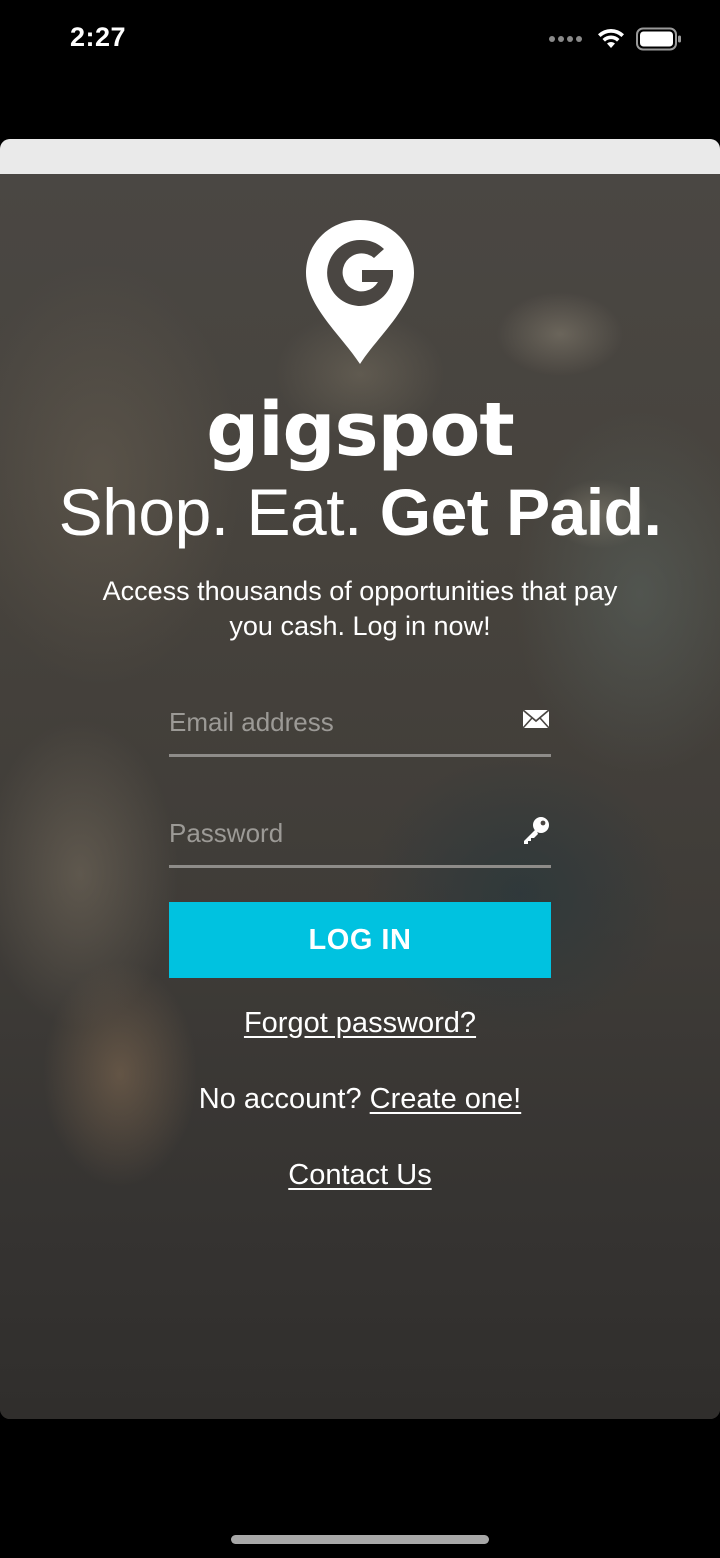 The image size is (720, 1558). Describe the element at coordinates (219, 512) in the screenshot. I see `headline-regular: Shop. Eat.` at that location.